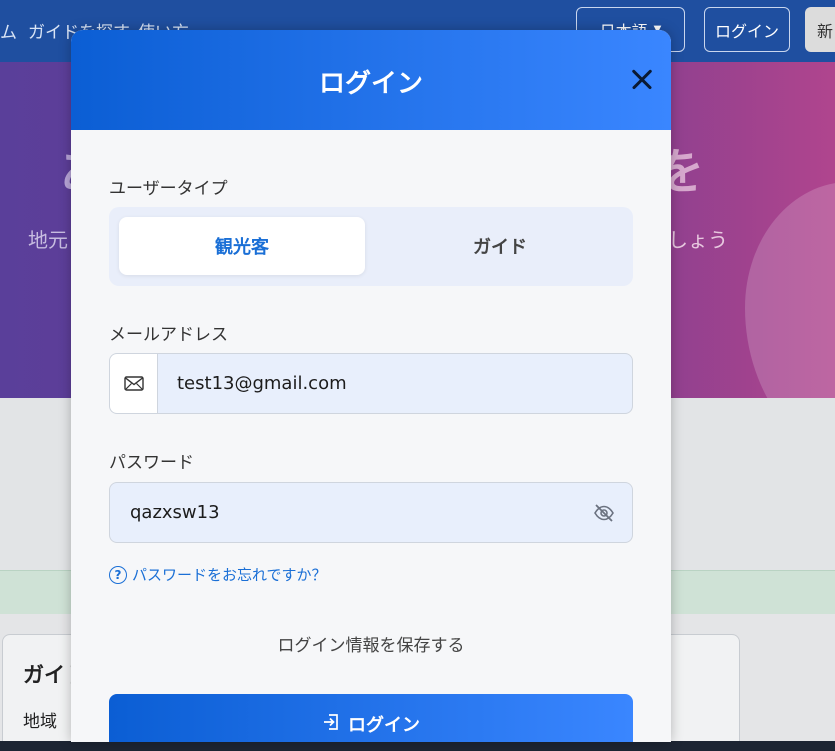 The image size is (835, 751). I want to click on close-icon, so click(642, 79).